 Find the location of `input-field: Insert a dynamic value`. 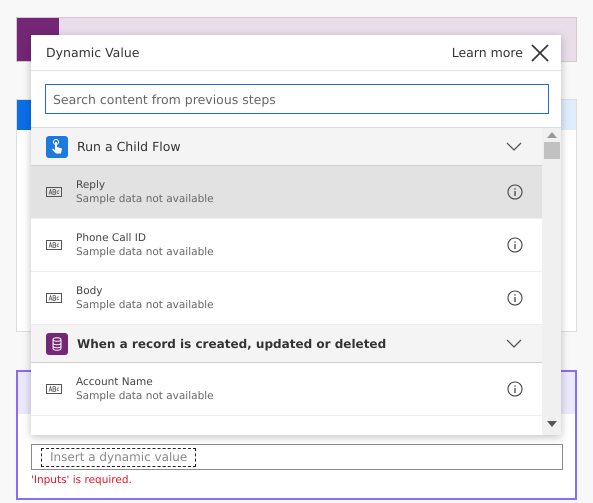

input-field: Insert a dynamic value is located at coordinates (297, 457).